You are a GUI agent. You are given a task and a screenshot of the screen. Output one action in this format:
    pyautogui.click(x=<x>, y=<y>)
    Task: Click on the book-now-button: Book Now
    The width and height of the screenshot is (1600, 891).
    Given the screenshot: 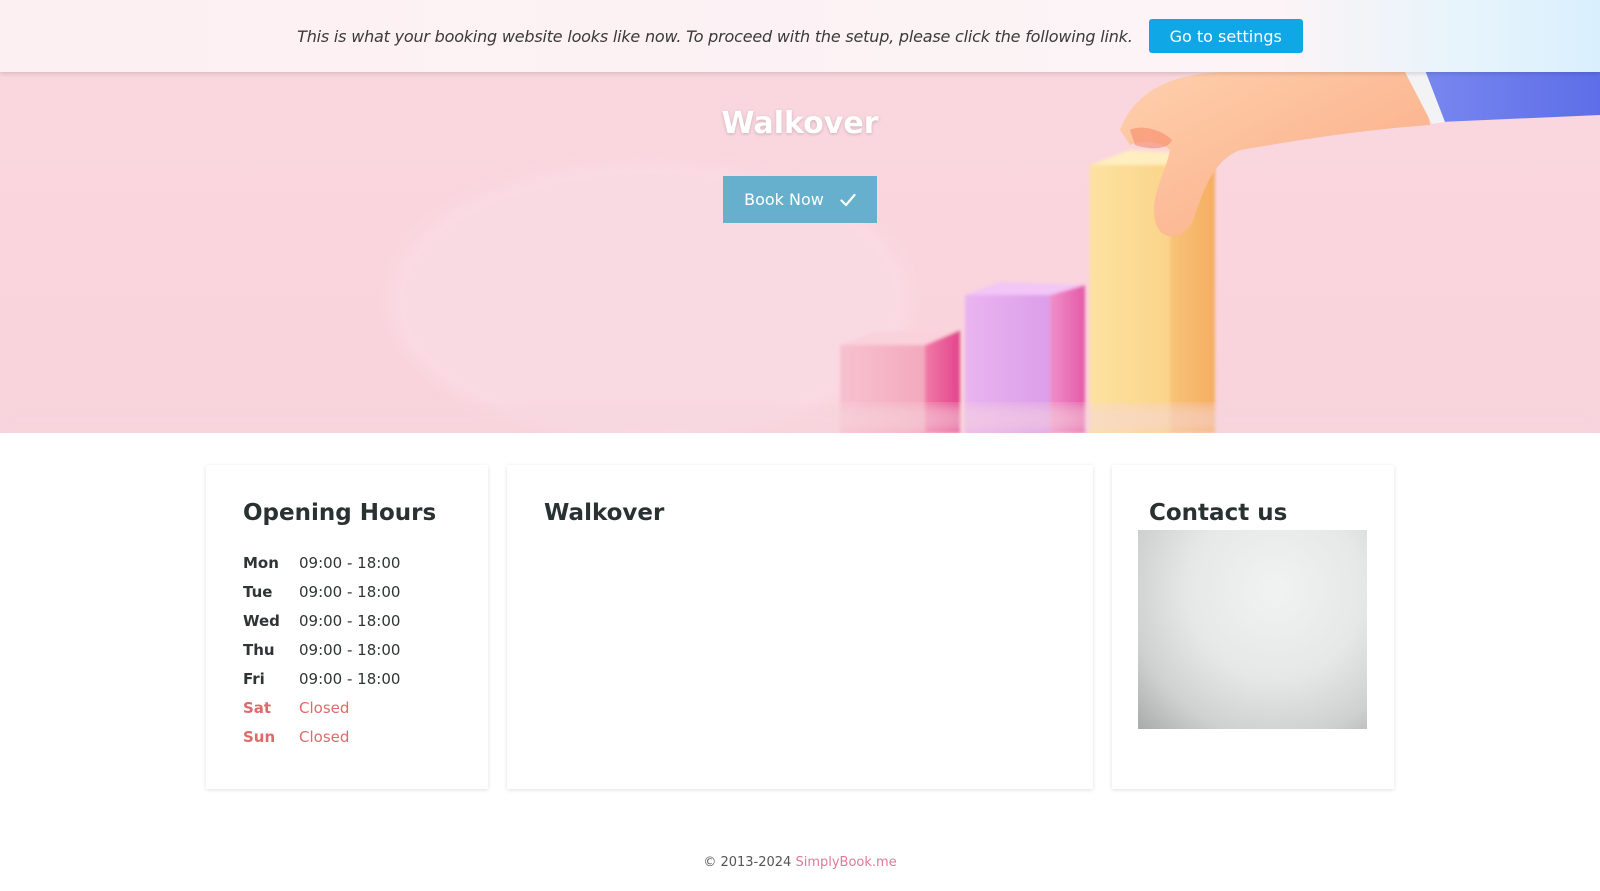 What is the action you would take?
    pyautogui.click(x=800, y=199)
    